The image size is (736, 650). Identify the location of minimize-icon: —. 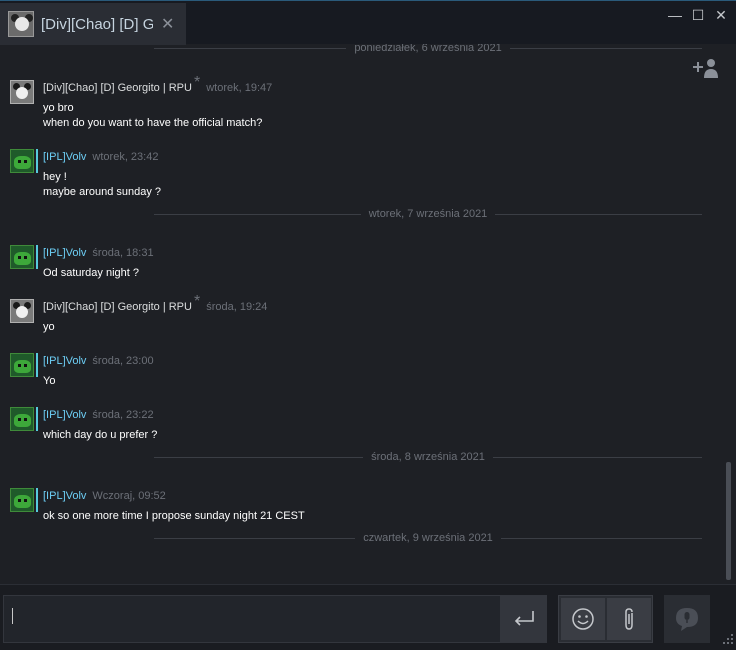
(675, 15).